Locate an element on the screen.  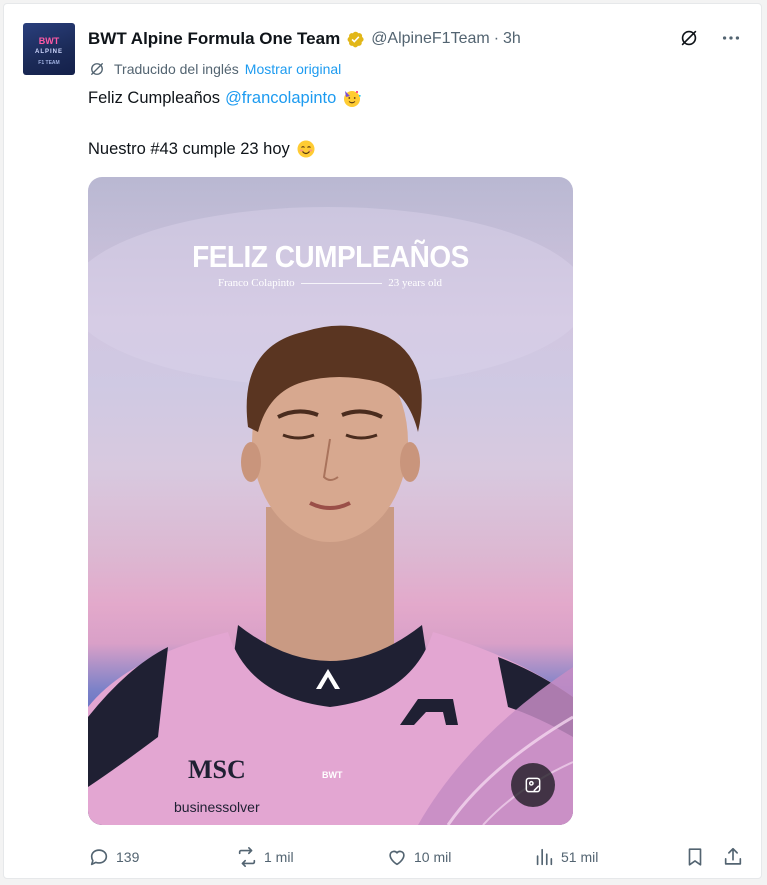
smiling-face-emoji-icon is located at coordinates (306, 149).